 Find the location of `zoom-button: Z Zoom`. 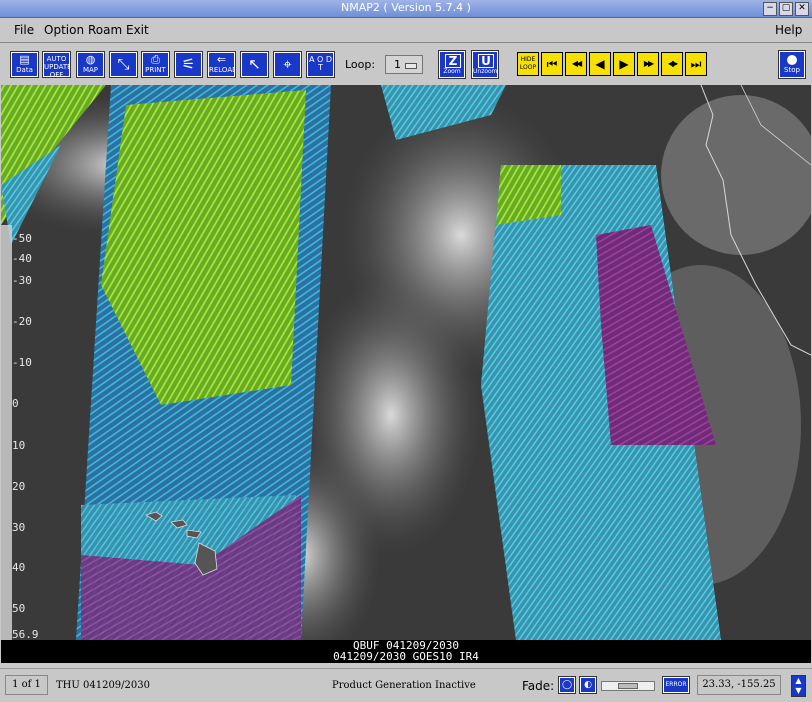

zoom-button: Z Zoom is located at coordinates (452, 64).